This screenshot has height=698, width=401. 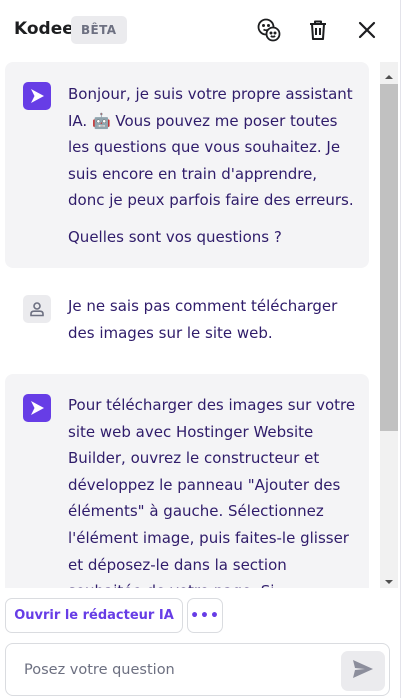 What do you see at coordinates (389, 257) in the screenshot?
I see `scrollbar-thumb` at bounding box center [389, 257].